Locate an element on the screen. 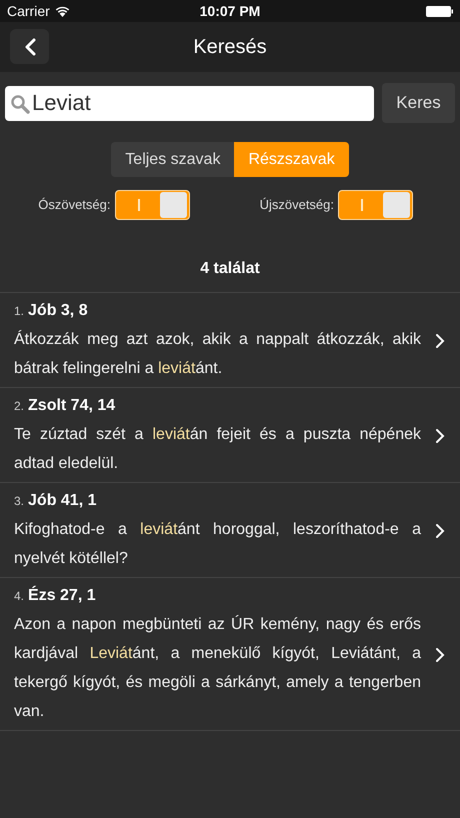 The image size is (460, 818). result-row: 1. Jób 3, 8 Átkozzák meg azt azok, akik a nappalt átkozzák, akik bátrak felingerelni a leviátánt. is located at coordinates (230, 340).